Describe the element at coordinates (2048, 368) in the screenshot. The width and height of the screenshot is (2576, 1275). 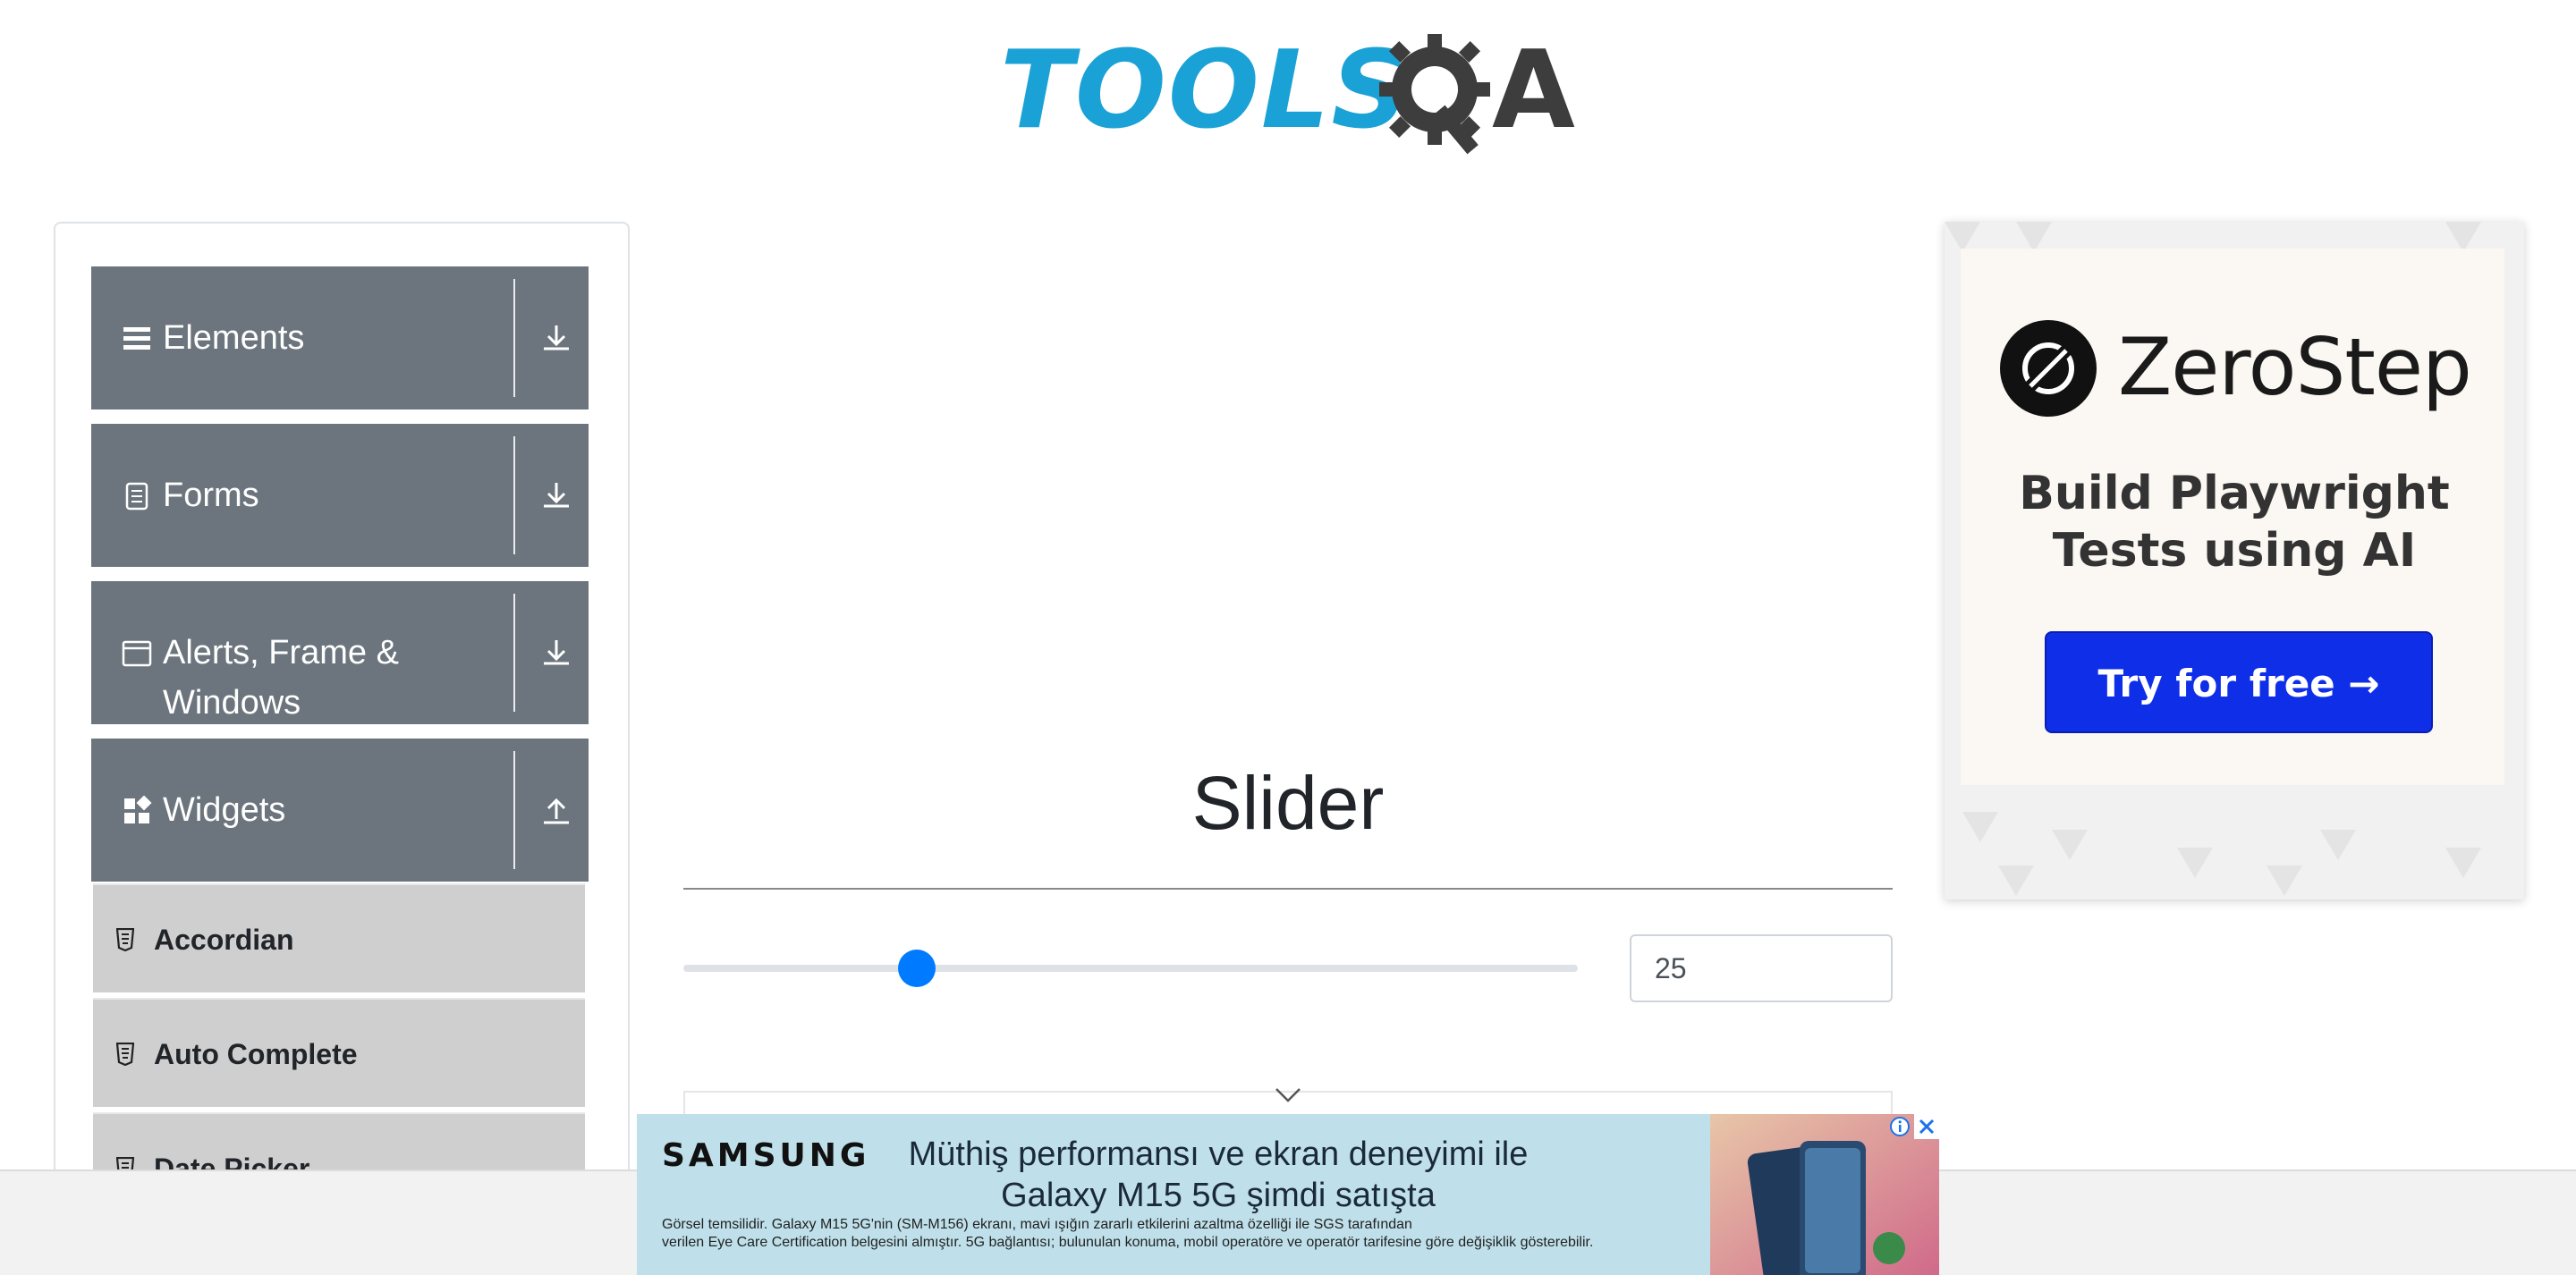
I see `zerostep-logo-icon` at that location.